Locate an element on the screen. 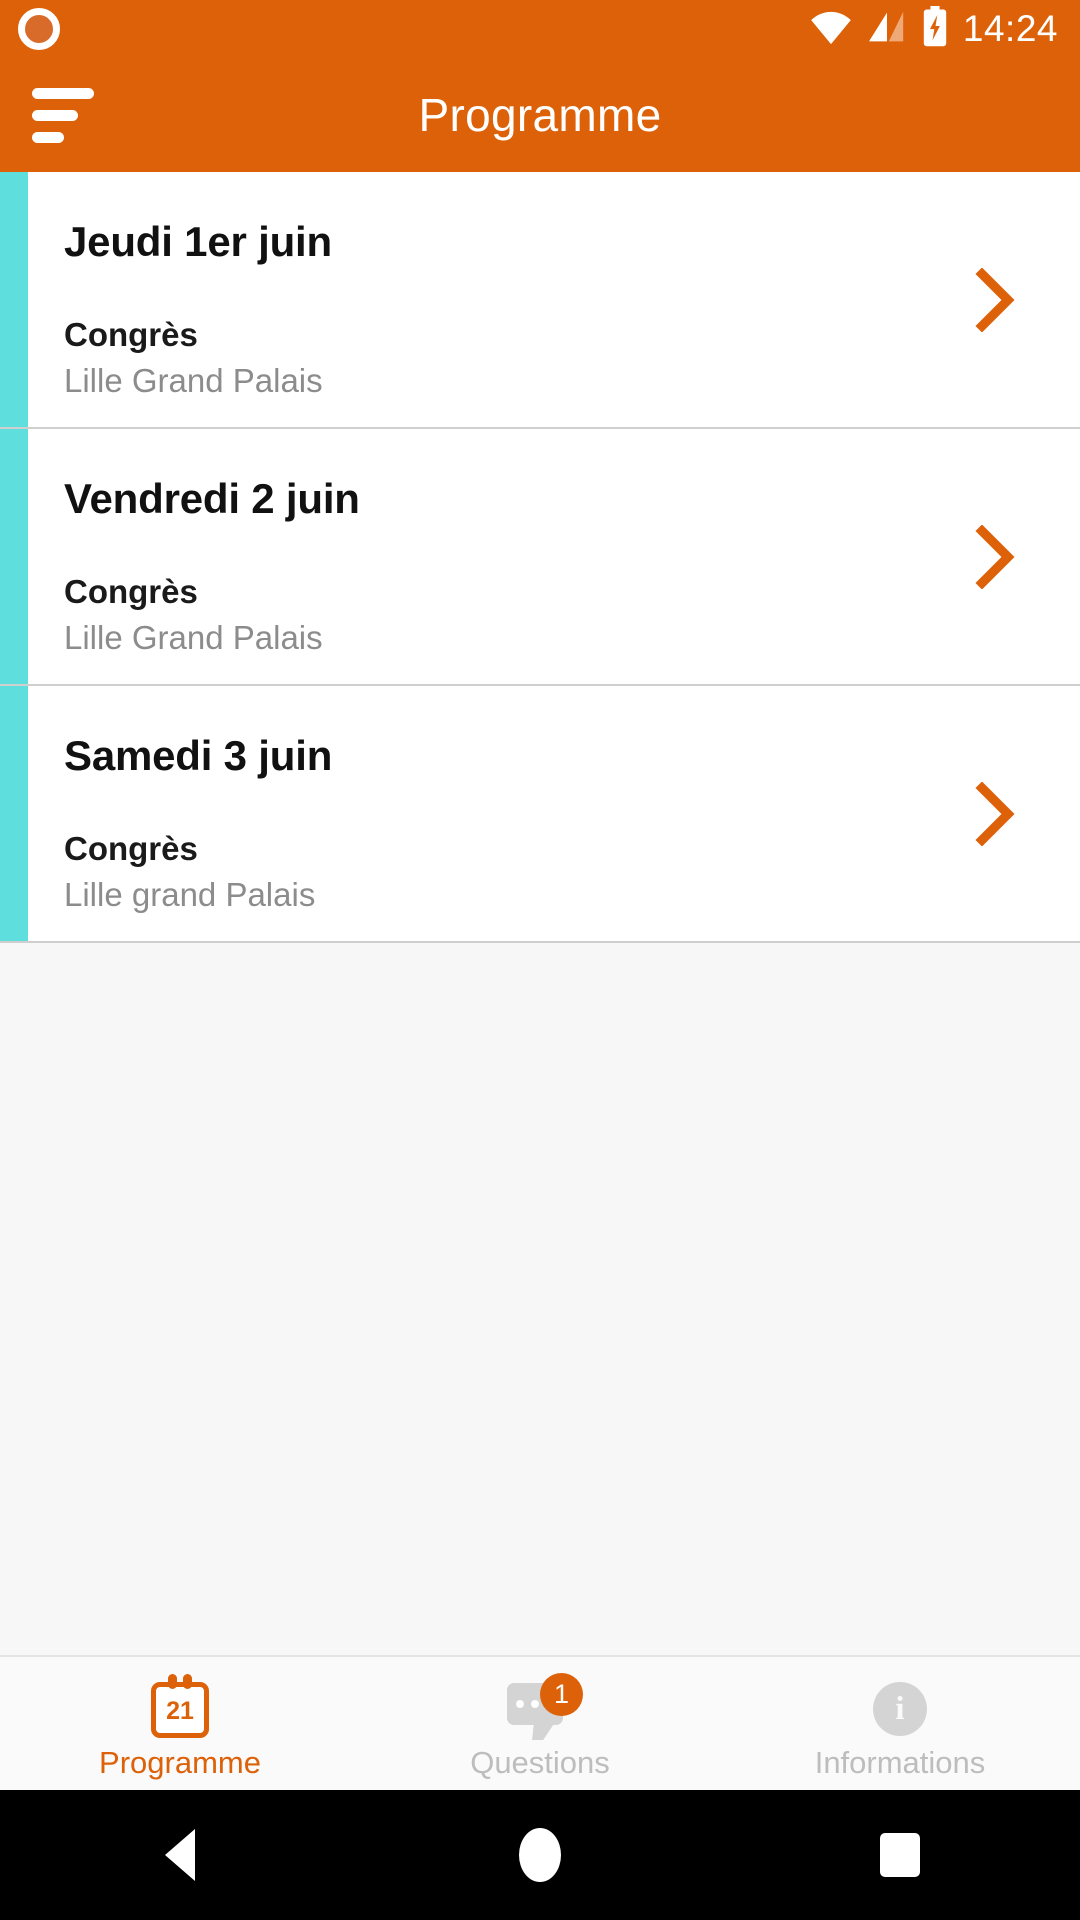 The image size is (1080, 1920). tab-questions: 1 Questions is located at coordinates (540, 1723).